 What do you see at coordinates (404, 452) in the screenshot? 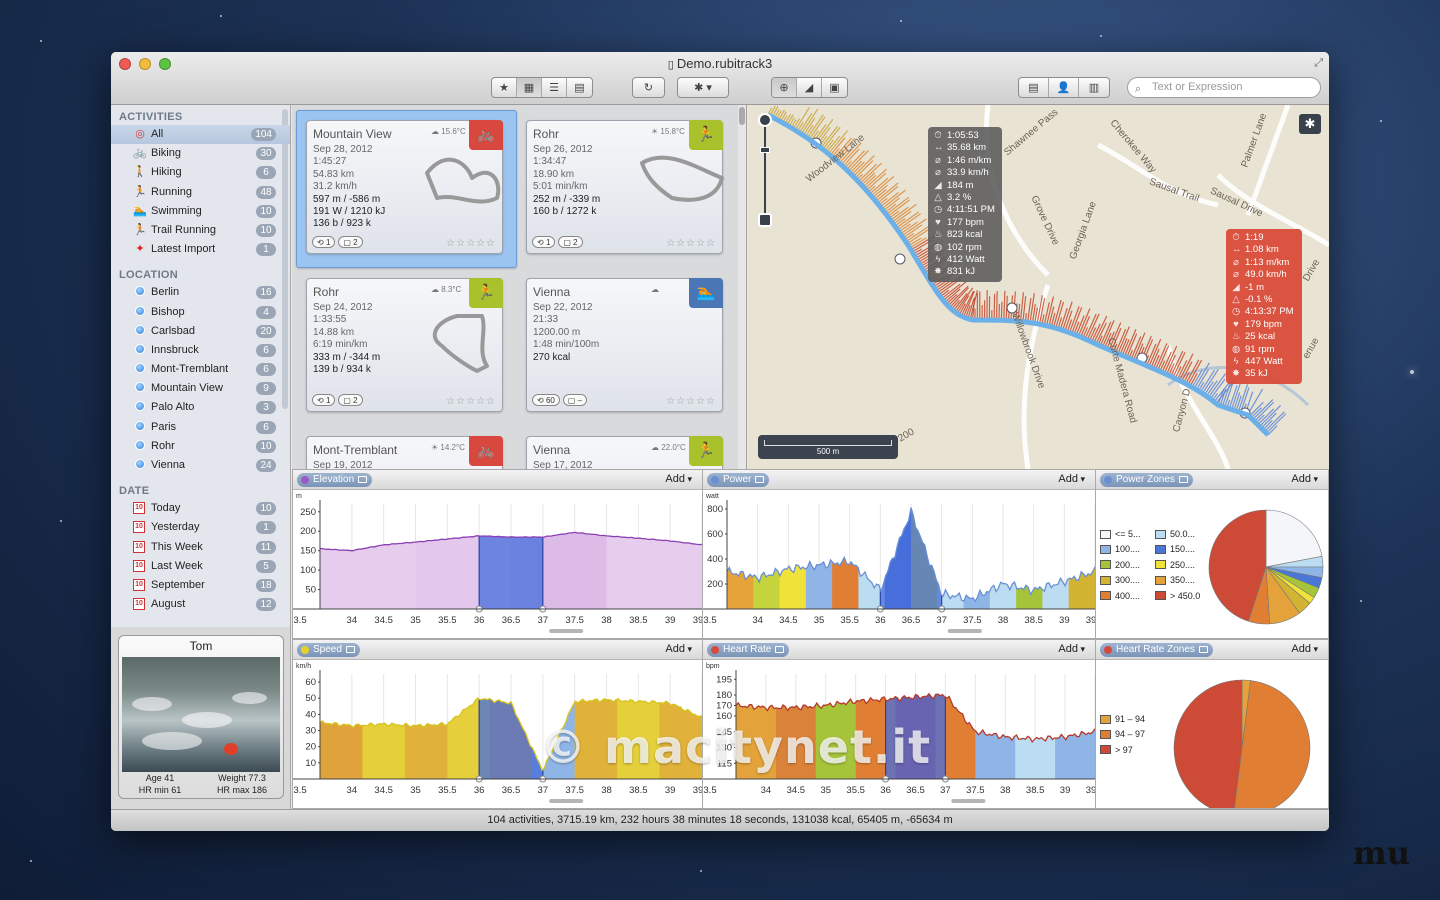
I see `activity-card: Mont-Tremblant ☀ 14.2°C 🚲 Sep 19, 2012` at bounding box center [404, 452].